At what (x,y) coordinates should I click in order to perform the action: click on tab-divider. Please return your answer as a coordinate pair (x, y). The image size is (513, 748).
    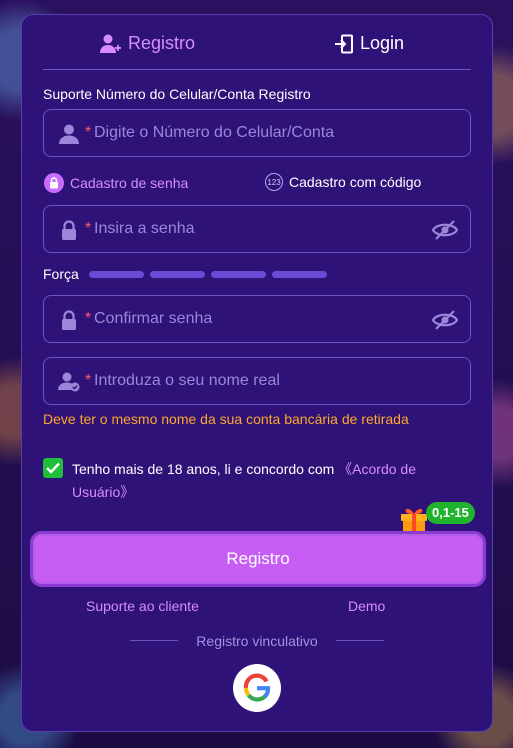
    Looking at the image, I should click on (257, 69).